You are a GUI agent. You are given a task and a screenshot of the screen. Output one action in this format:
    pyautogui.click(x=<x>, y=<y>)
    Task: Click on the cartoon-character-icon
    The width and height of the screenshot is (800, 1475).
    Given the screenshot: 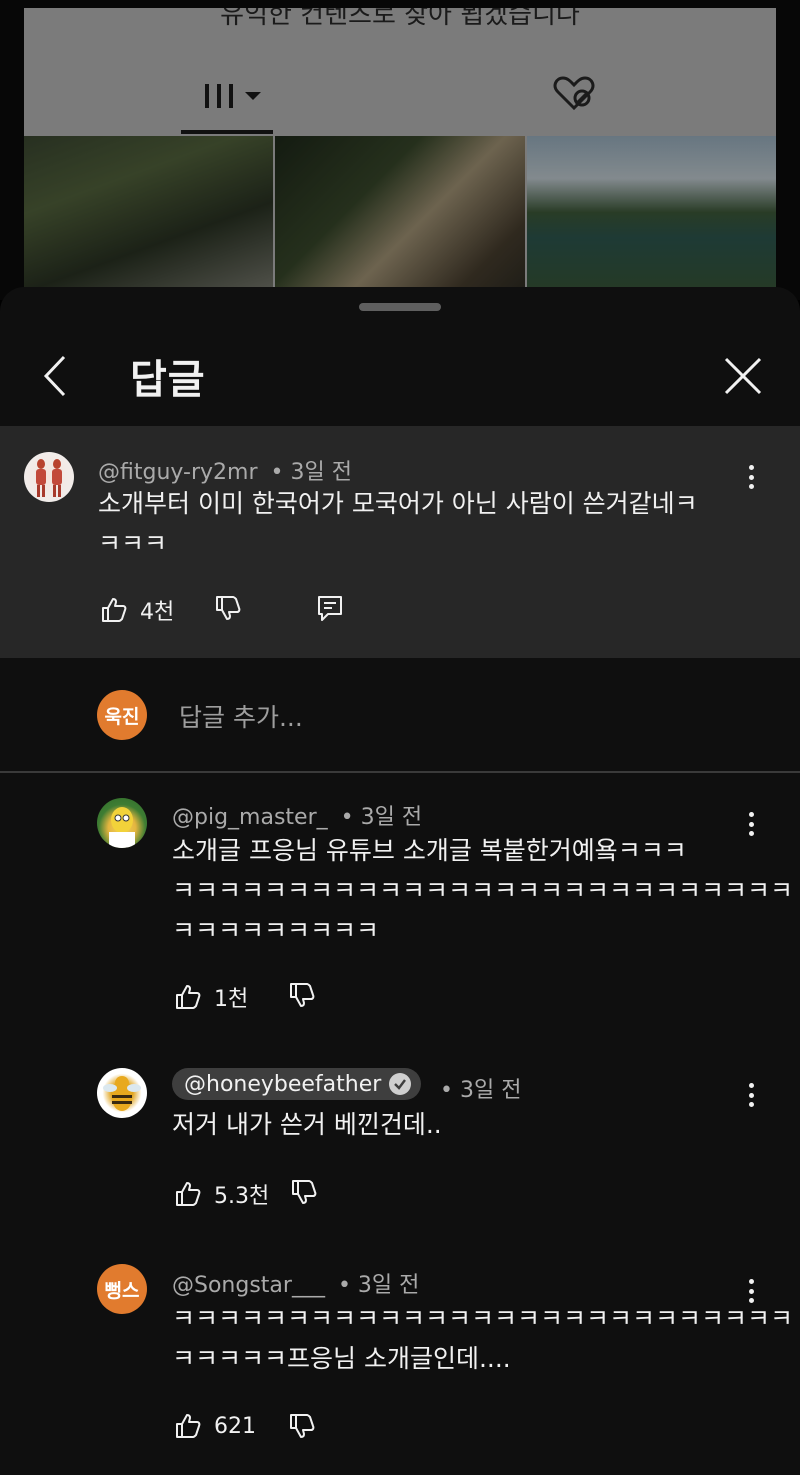 What is the action you would take?
    pyautogui.click(x=122, y=827)
    